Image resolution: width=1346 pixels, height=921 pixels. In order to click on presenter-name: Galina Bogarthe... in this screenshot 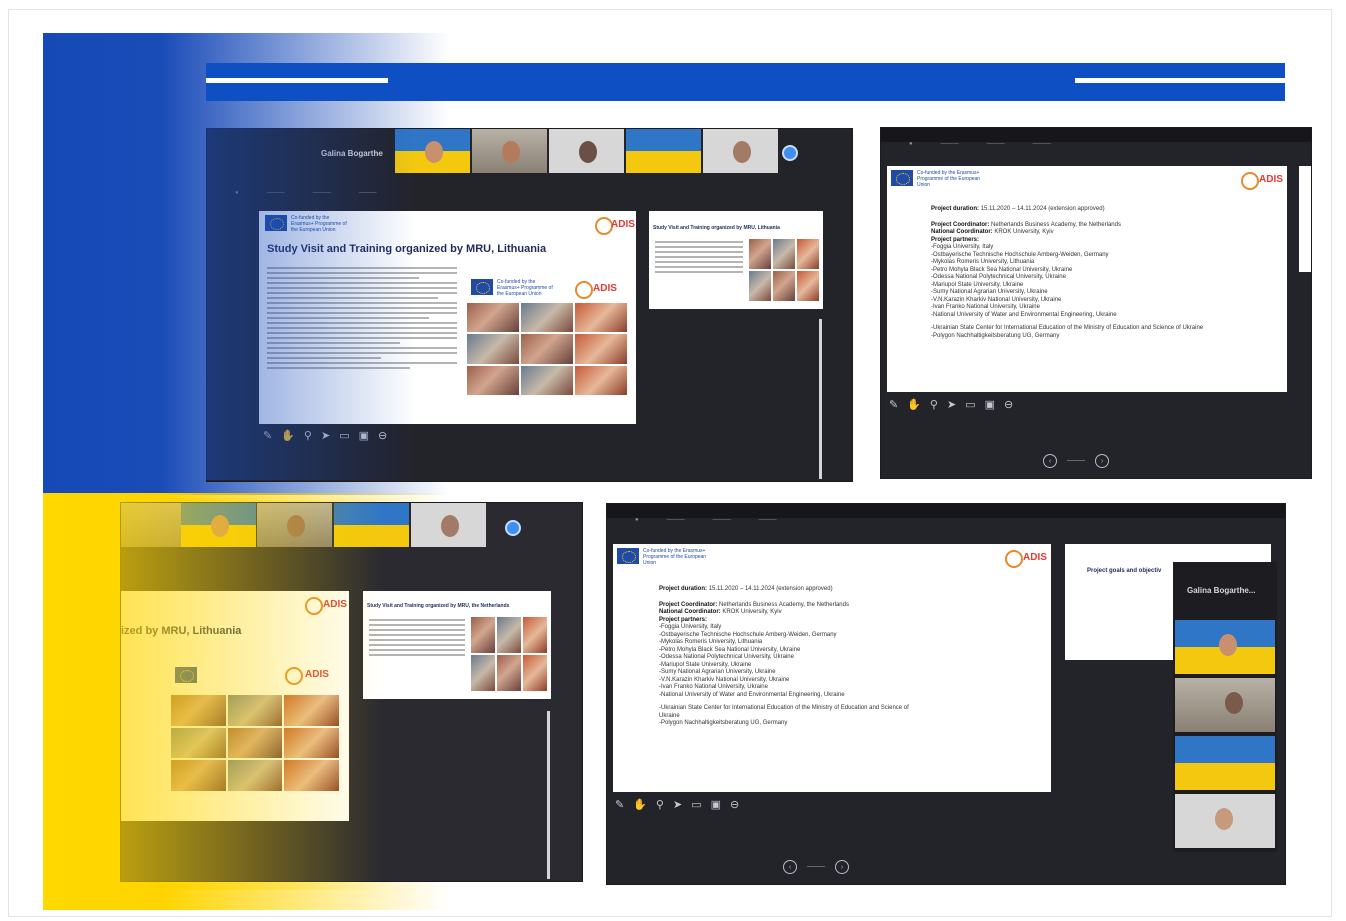, I will do `click(1221, 590)`.